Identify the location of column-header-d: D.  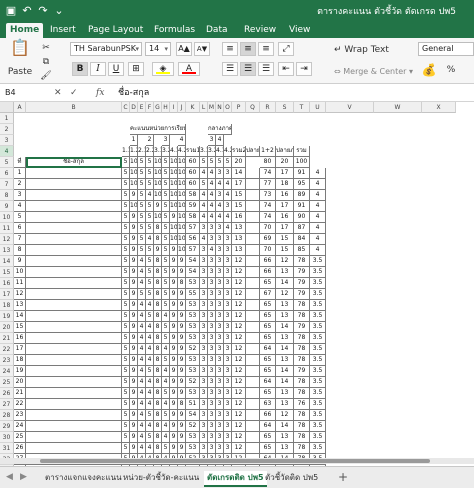
(134, 107).